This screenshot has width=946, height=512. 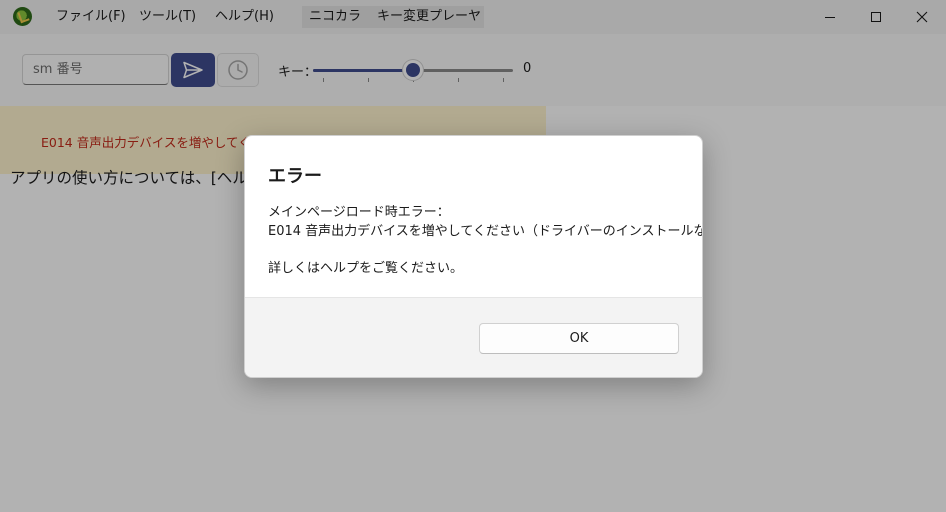 I want to click on dialog-title: エラー, so click(x=295, y=176).